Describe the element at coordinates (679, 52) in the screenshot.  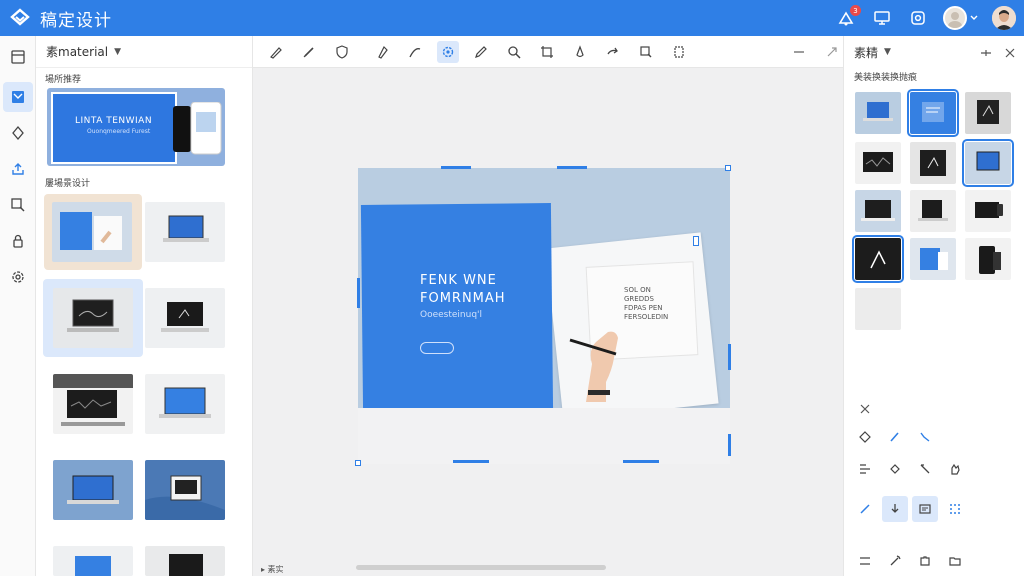
I see `layers-icon` at that location.